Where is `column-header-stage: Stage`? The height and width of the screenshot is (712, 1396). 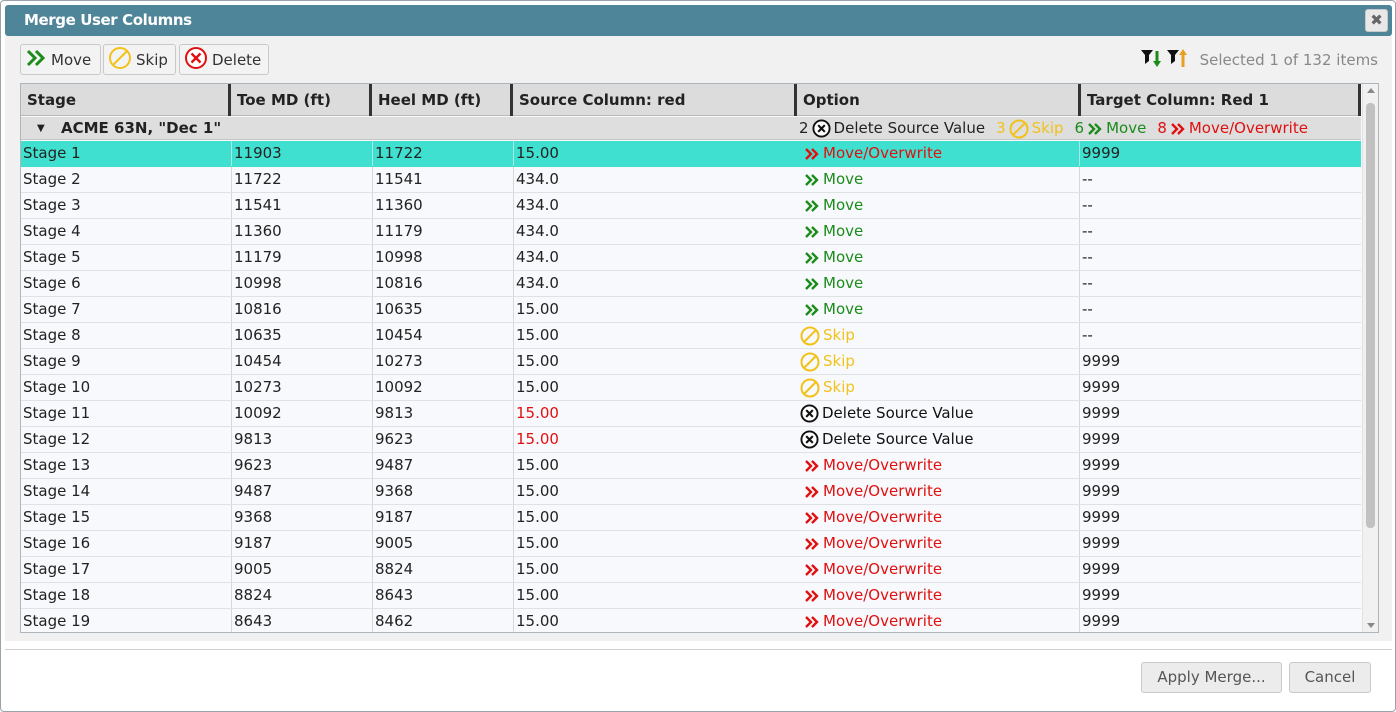
column-header-stage: Stage is located at coordinates (126, 100).